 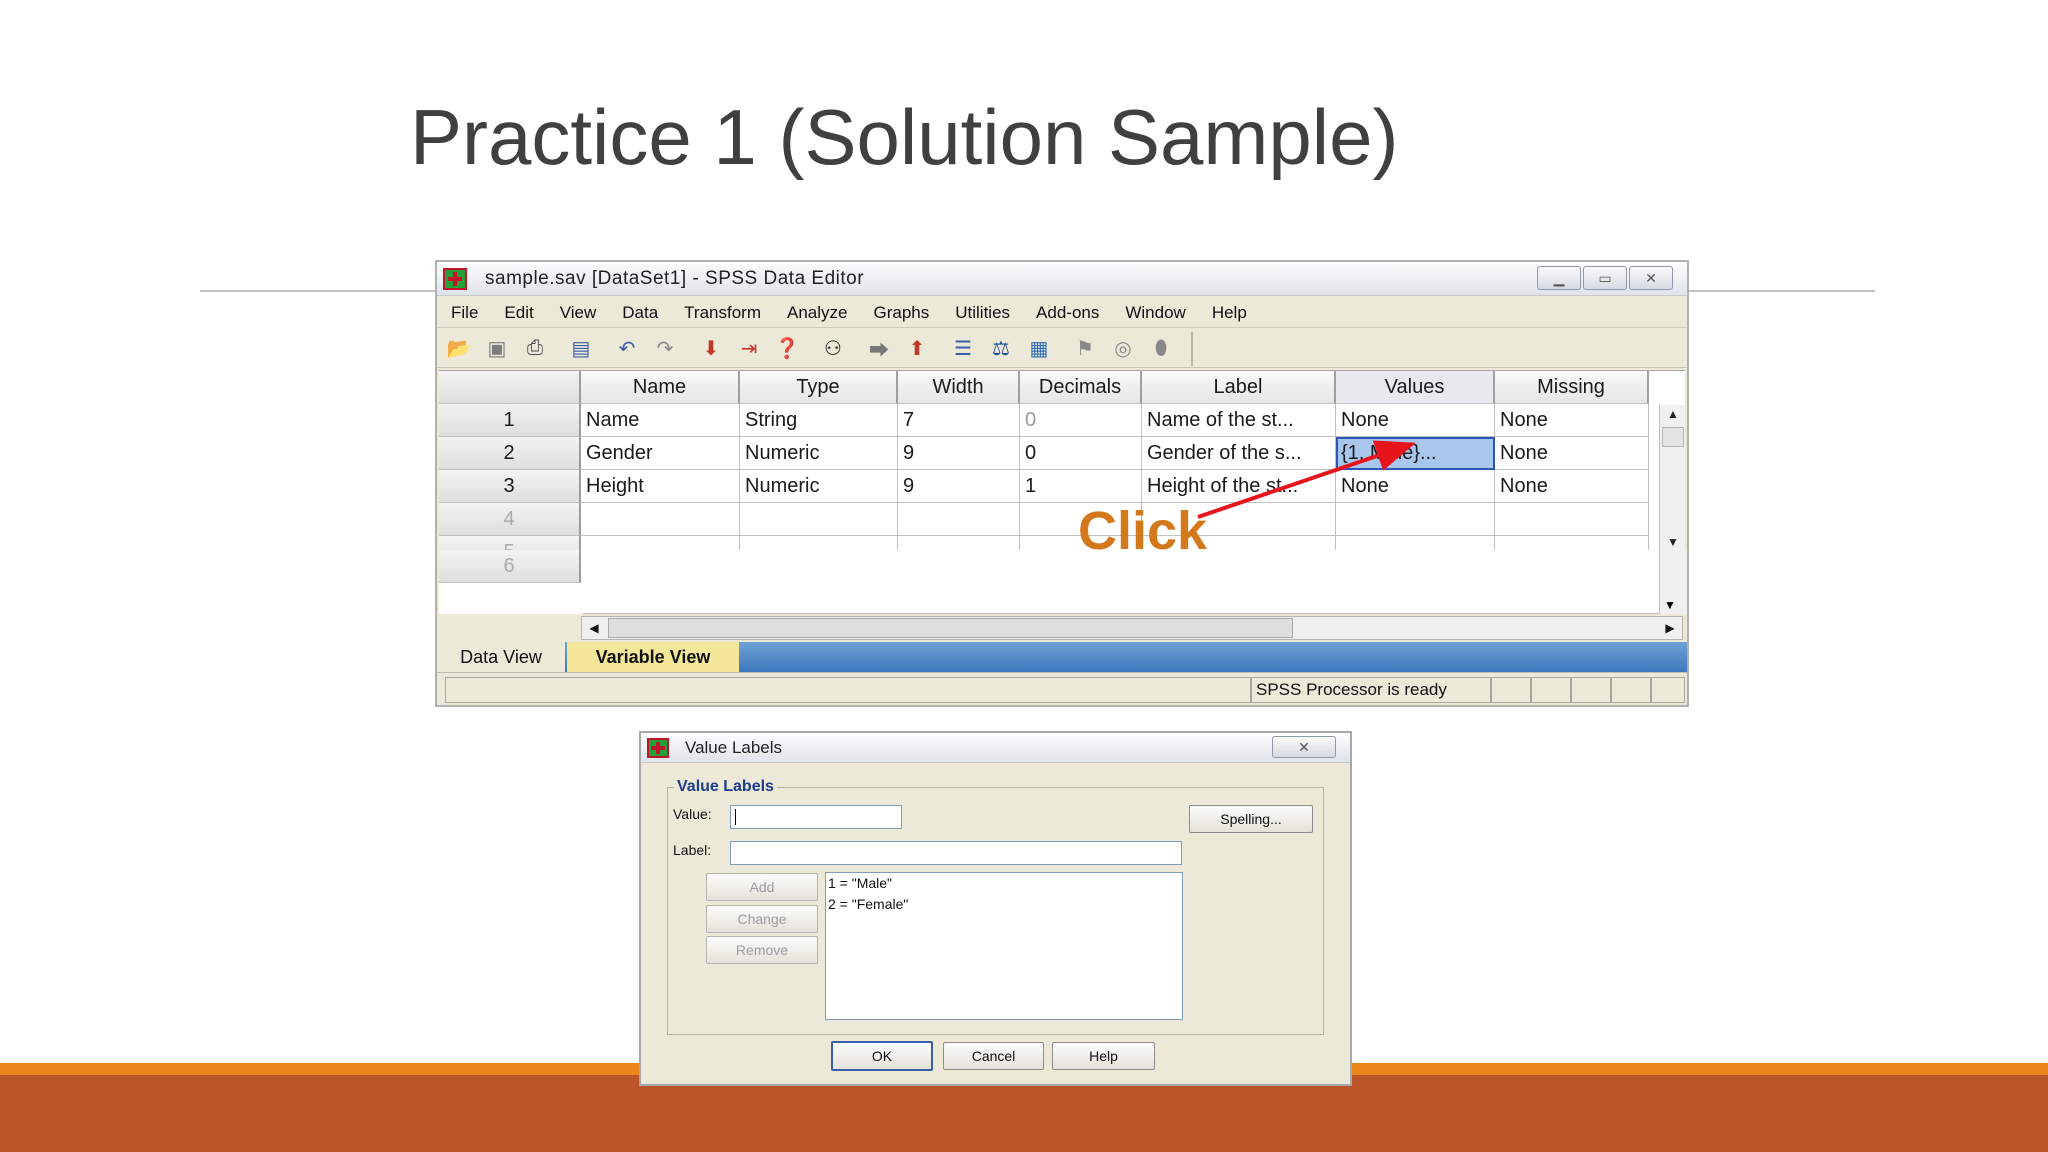 I want to click on row-number: 5, so click(x=510, y=543).